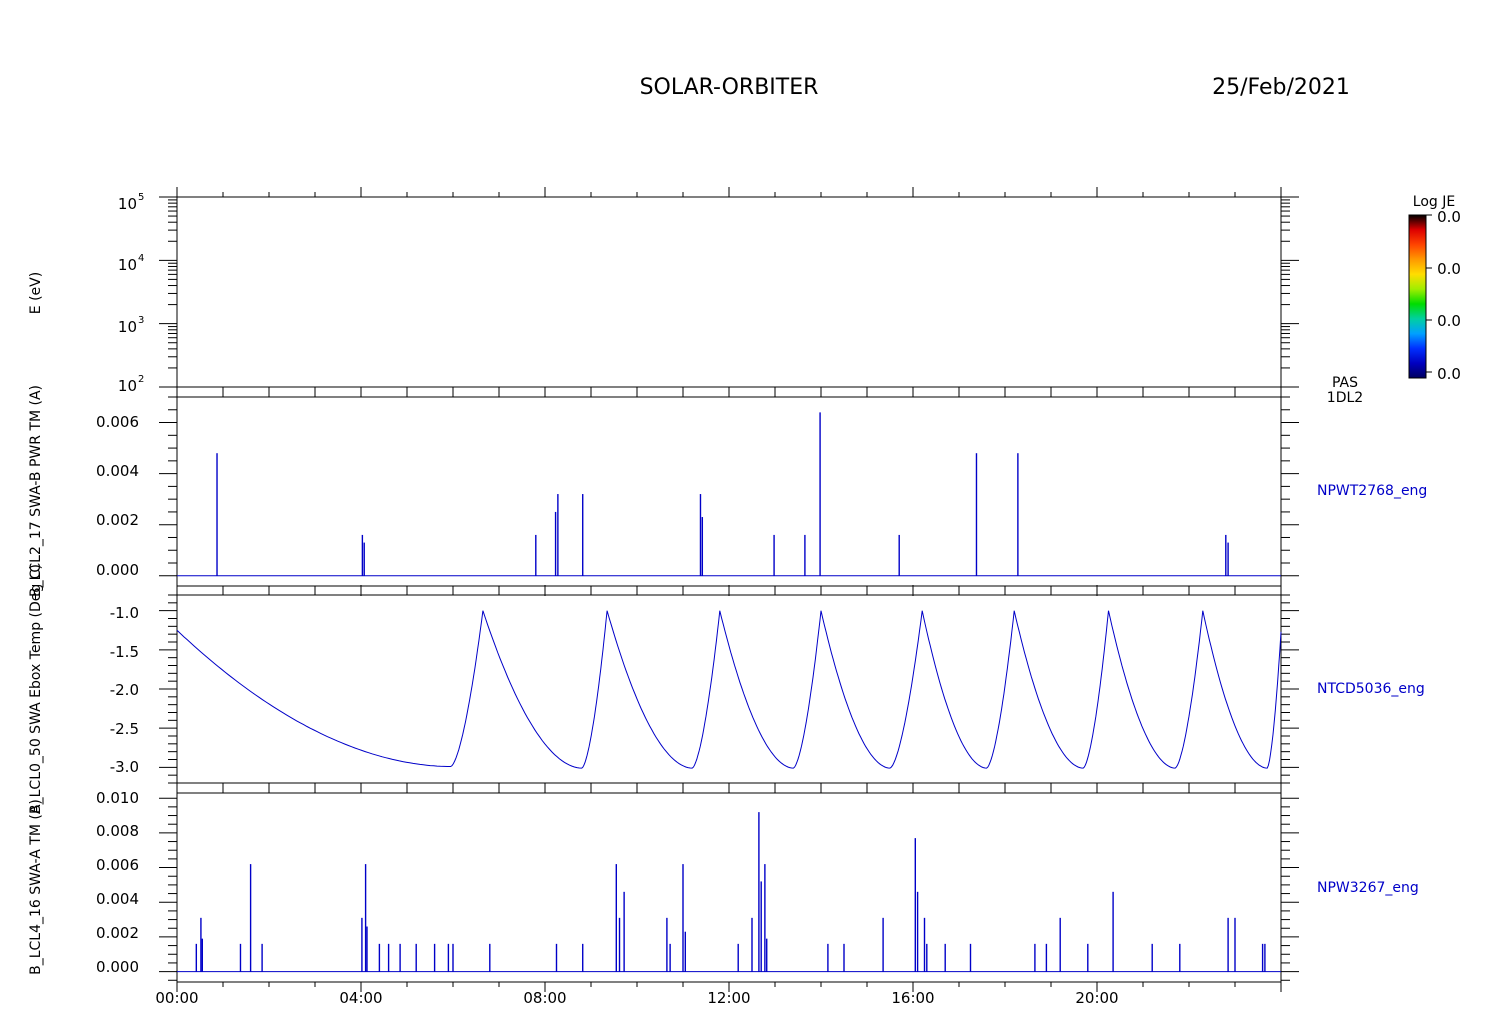 This screenshot has width=1512, height=1020. What do you see at coordinates (36, 293) in the screenshot?
I see `panel-1-ylabel: E (eV)` at bounding box center [36, 293].